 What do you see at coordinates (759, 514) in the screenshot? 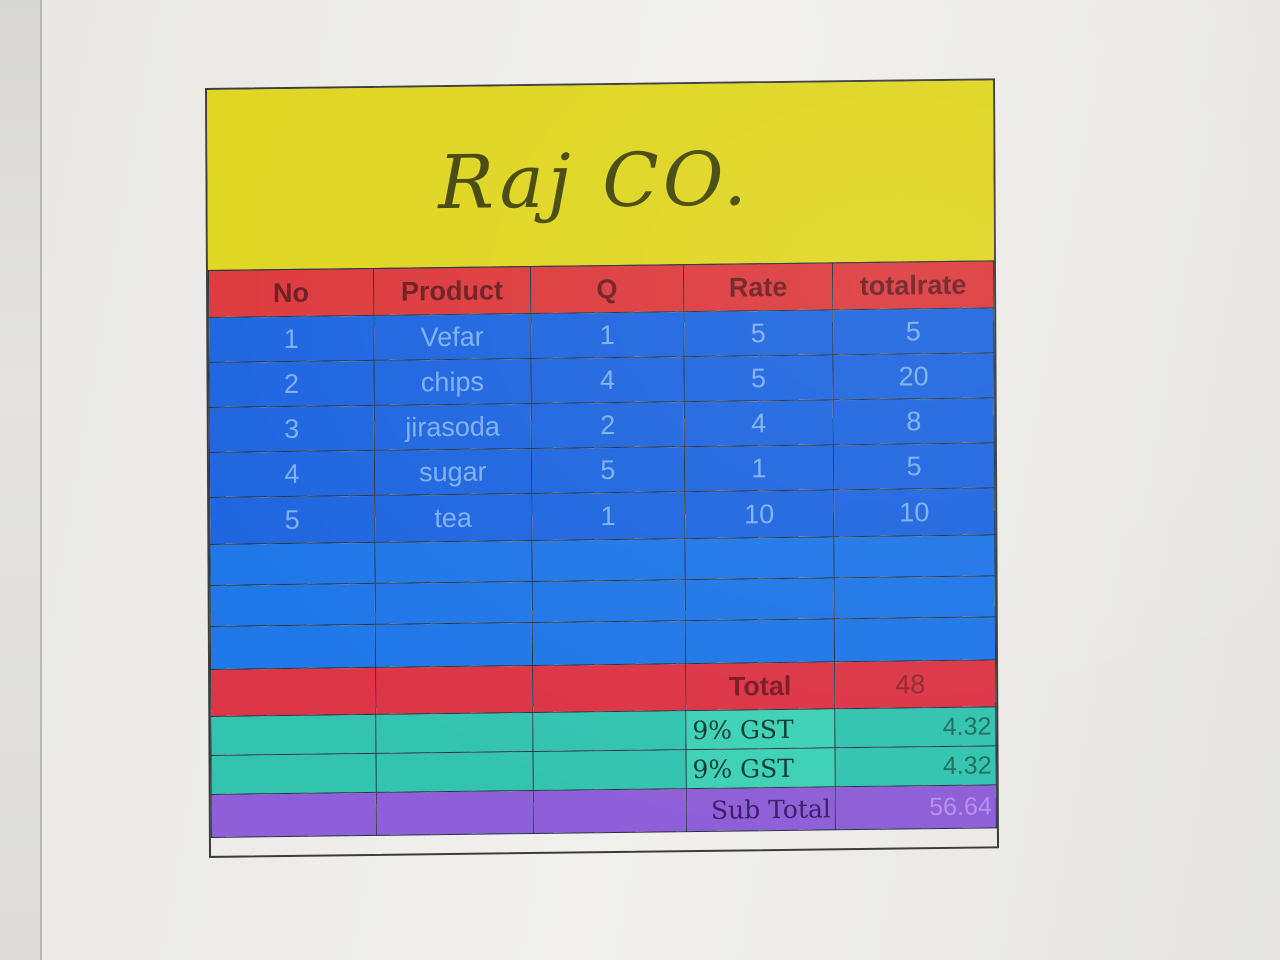
I see `cell-rate: 10` at bounding box center [759, 514].